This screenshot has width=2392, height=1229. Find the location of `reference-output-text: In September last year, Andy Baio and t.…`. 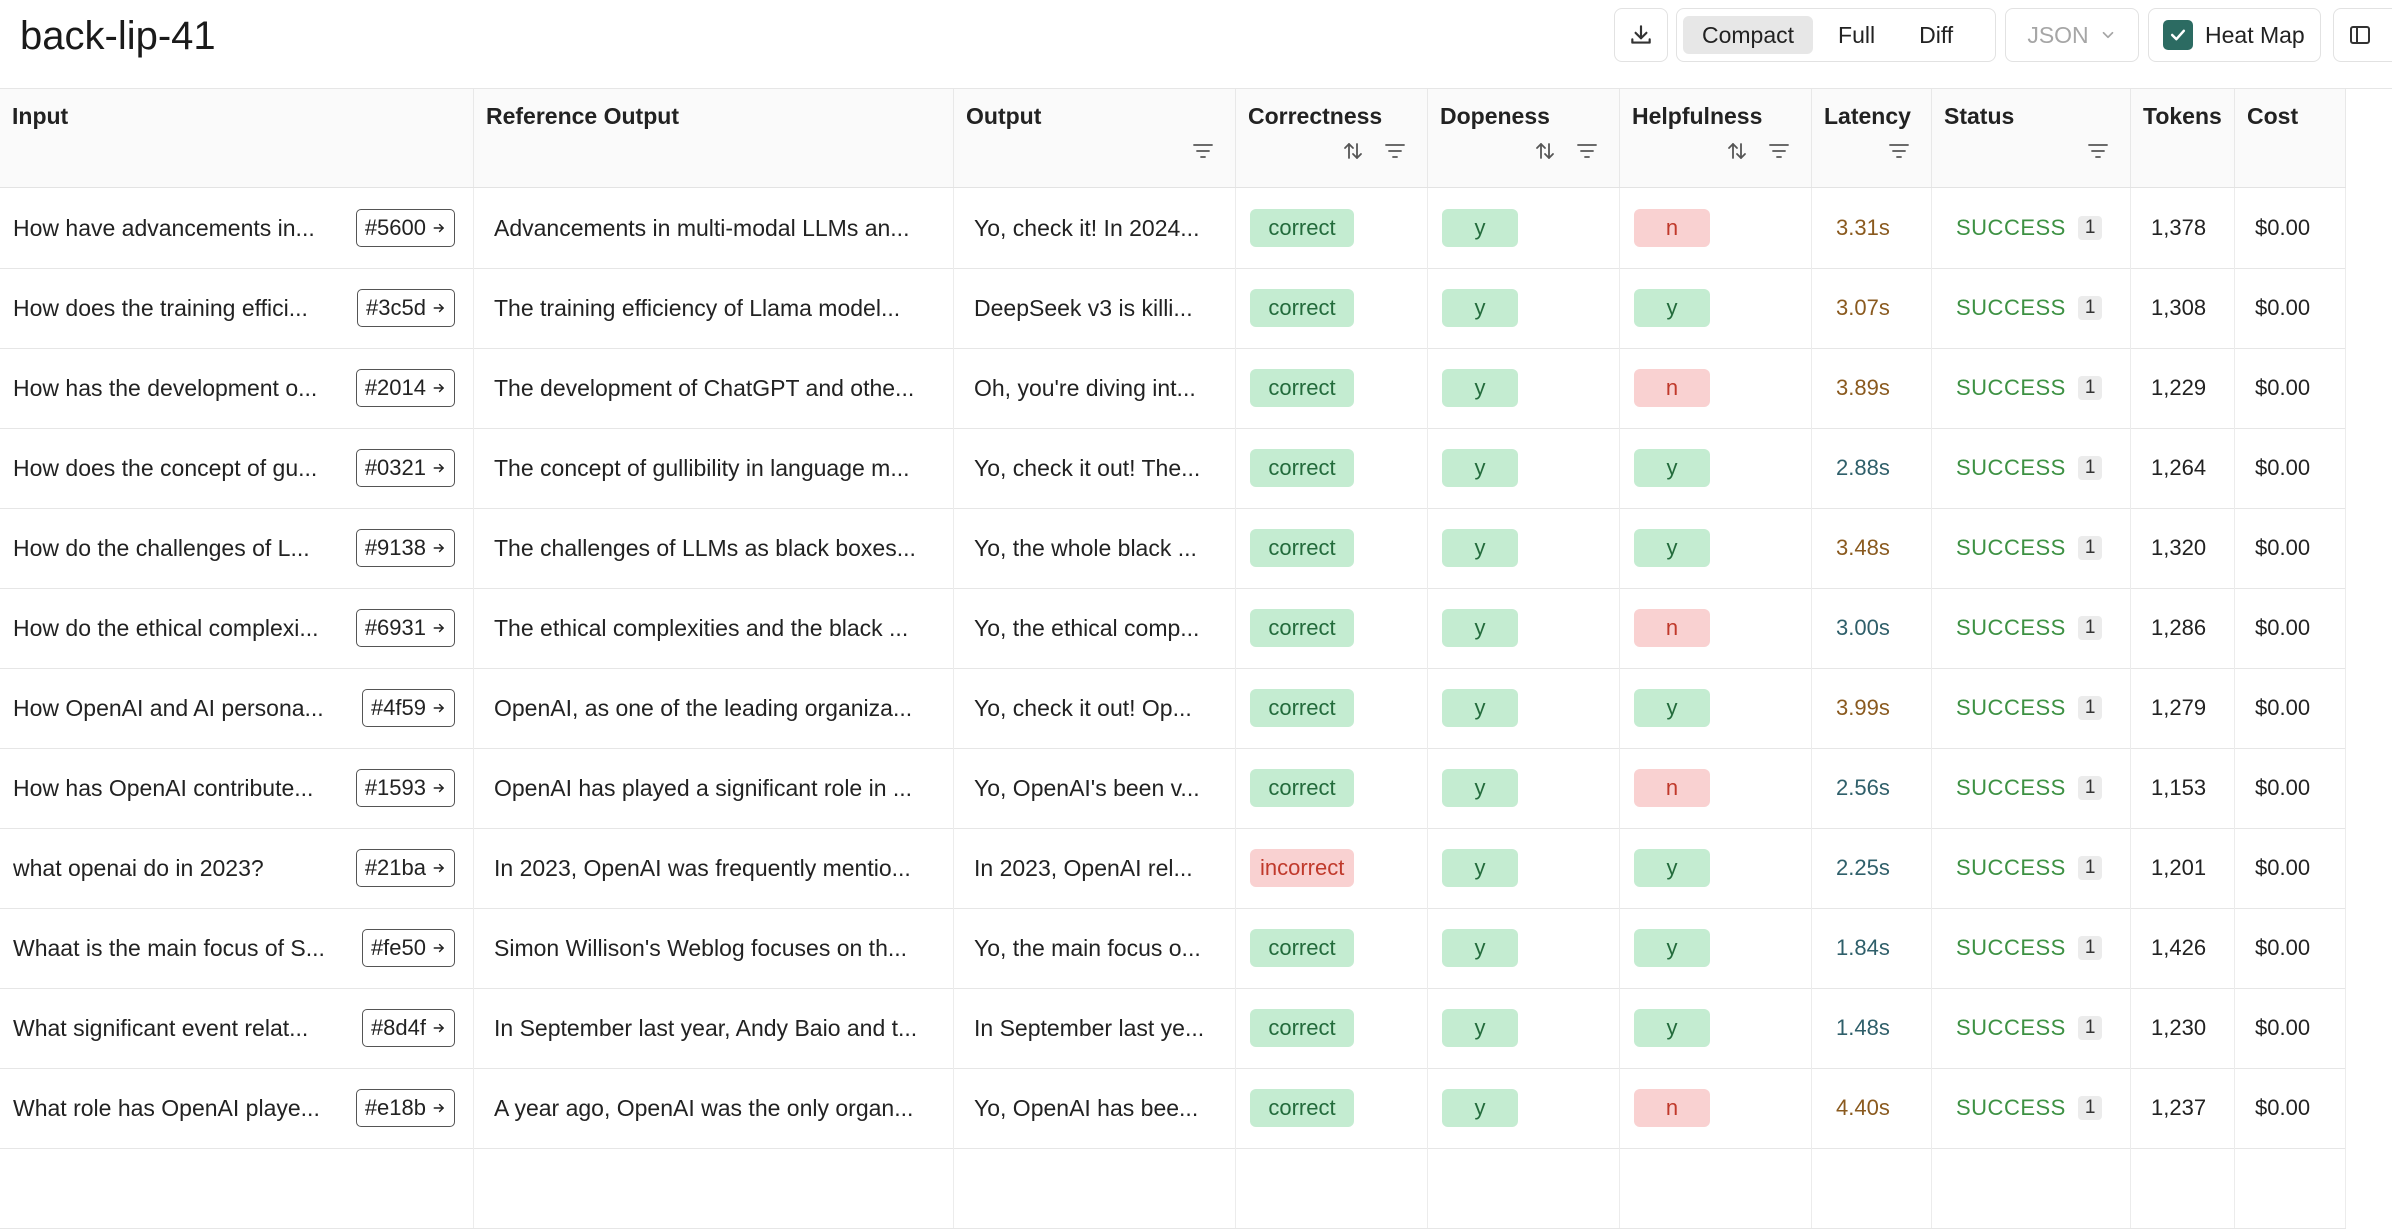

reference-output-text: In September last year, Andy Baio and t.… is located at coordinates (706, 1027).